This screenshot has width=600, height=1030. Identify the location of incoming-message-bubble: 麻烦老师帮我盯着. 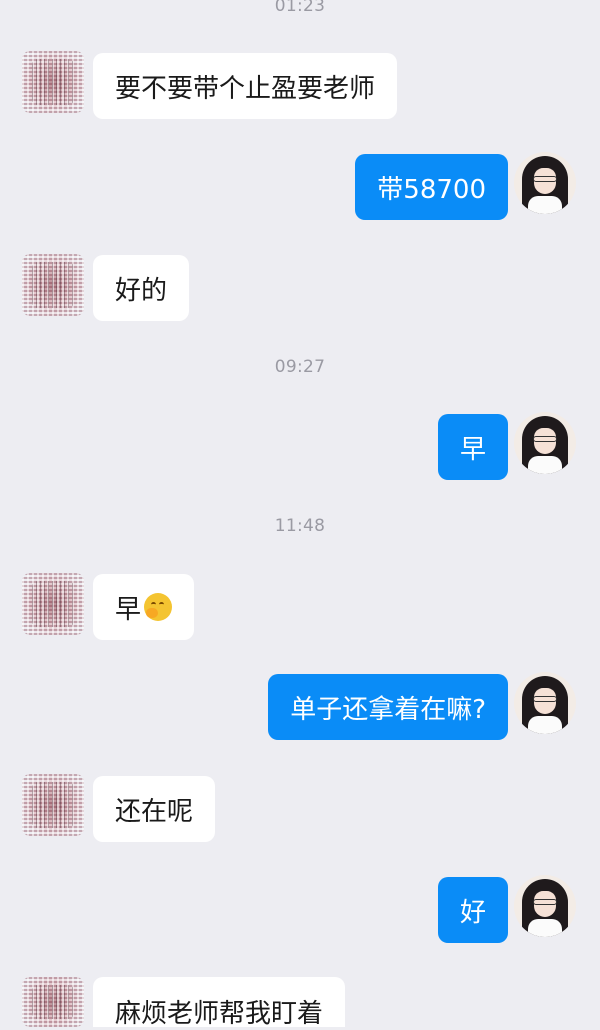
(219, 1003).